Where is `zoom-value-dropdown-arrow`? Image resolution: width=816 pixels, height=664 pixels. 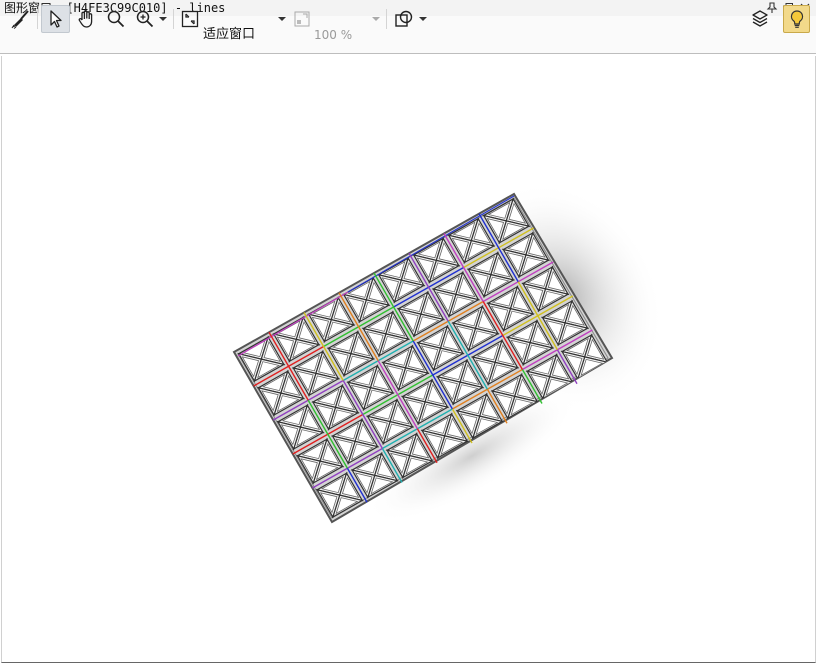 zoom-value-dropdown-arrow is located at coordinates (376, 19).